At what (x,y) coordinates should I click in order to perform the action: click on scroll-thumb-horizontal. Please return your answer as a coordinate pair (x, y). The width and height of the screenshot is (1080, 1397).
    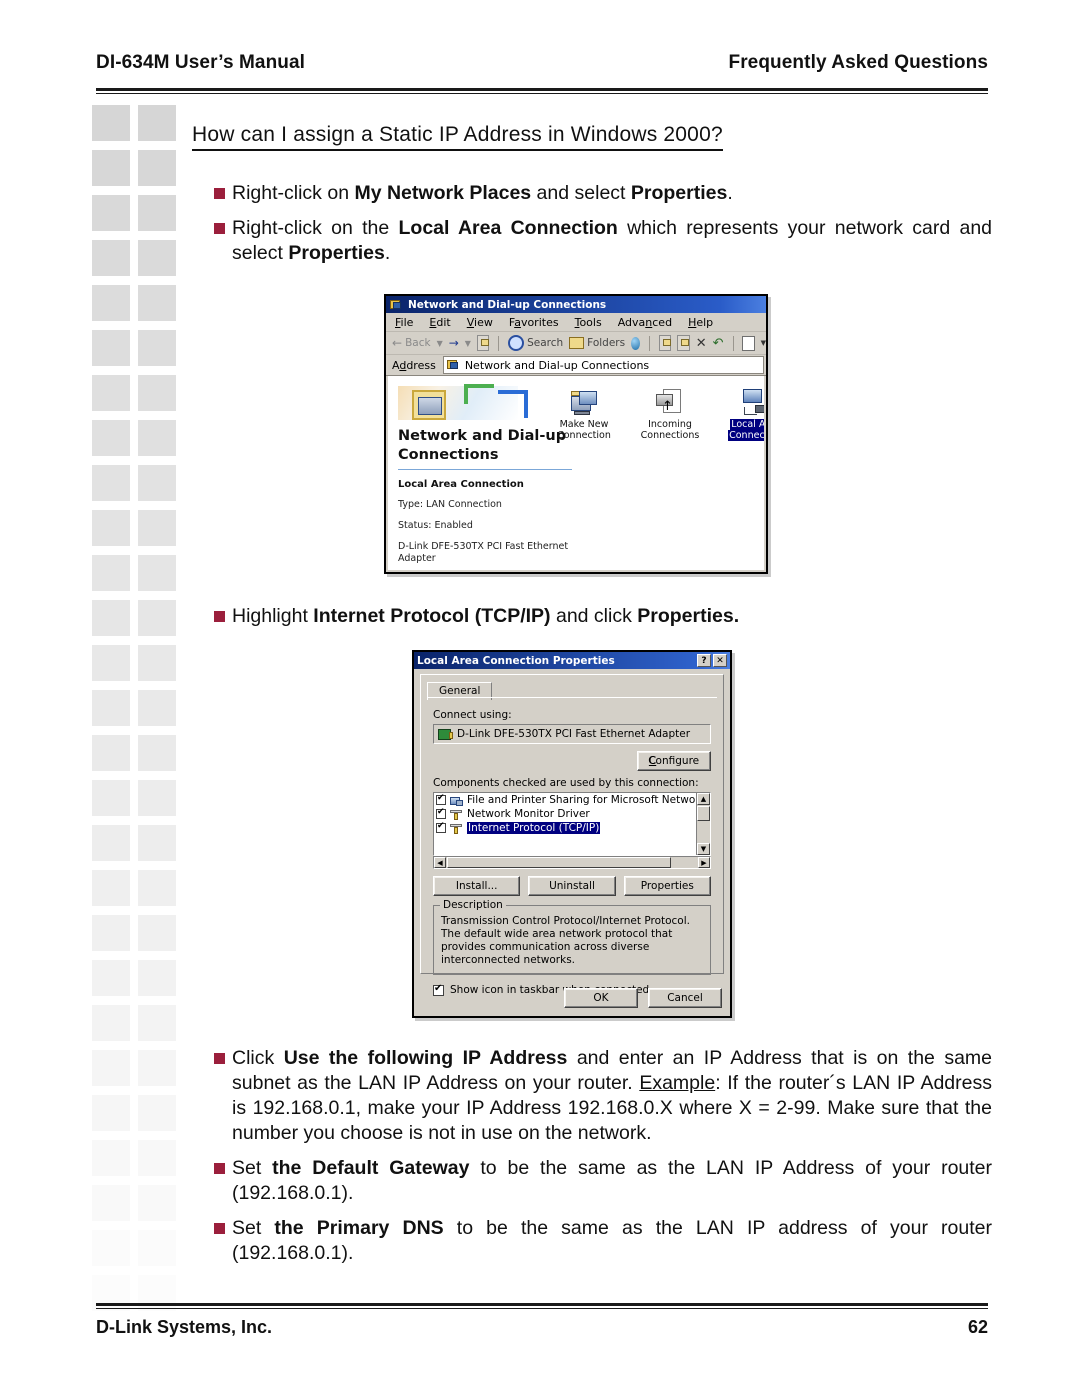
    Looking at the image, I should click on (559, 862).